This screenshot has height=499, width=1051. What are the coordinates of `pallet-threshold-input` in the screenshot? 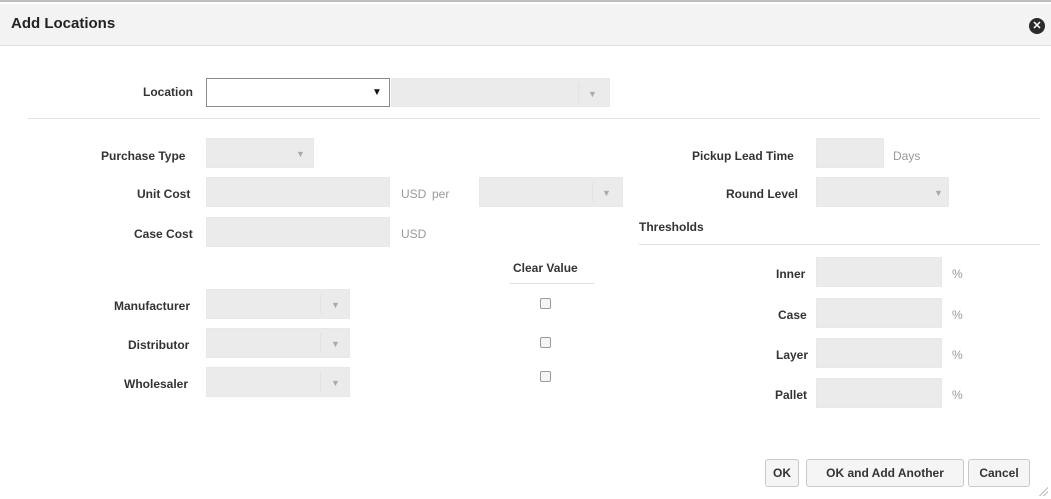 It's located at (879, 393).